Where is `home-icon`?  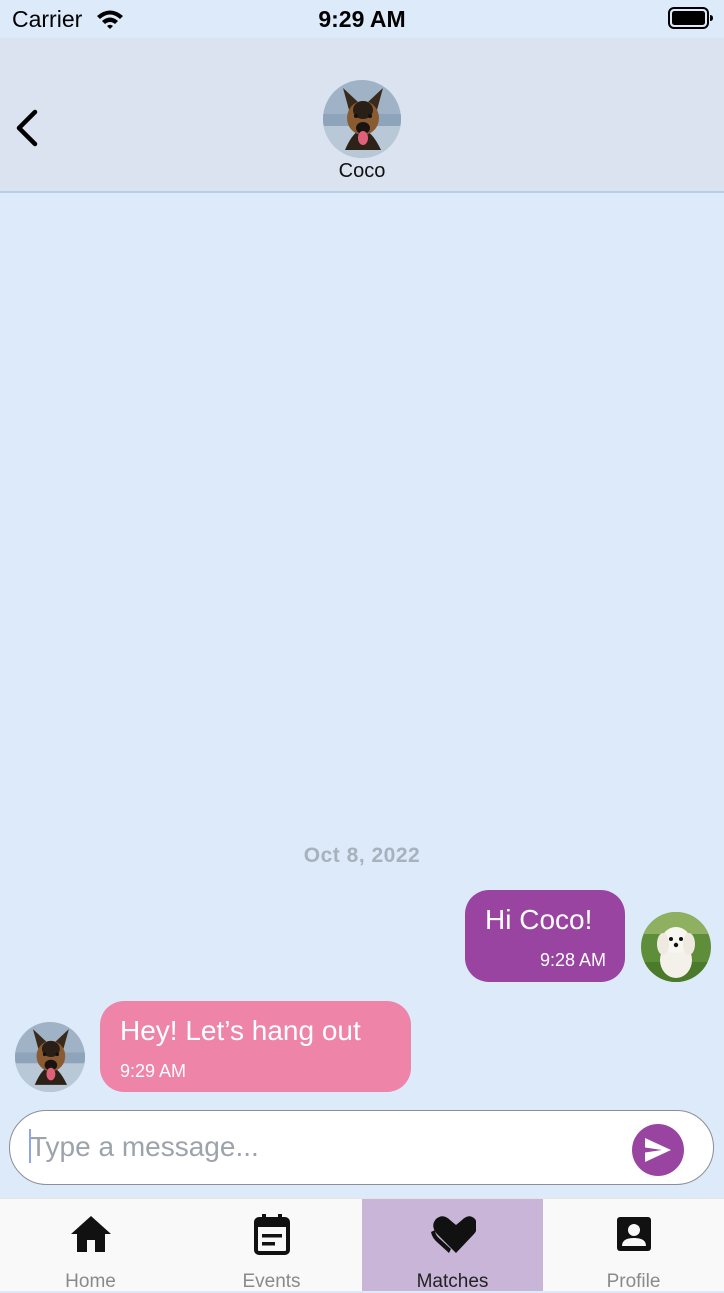
home-icon is located at coordinates (91, 1234).